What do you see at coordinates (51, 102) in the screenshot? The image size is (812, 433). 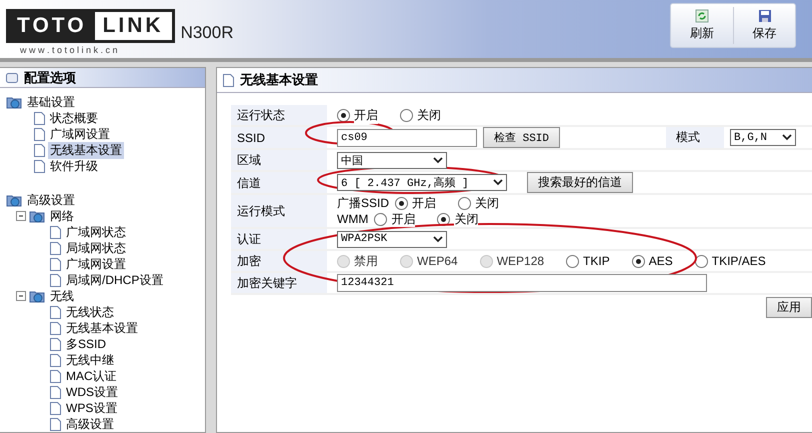 I see `tree-item: 基础设置` at bounding box center [51, 102].